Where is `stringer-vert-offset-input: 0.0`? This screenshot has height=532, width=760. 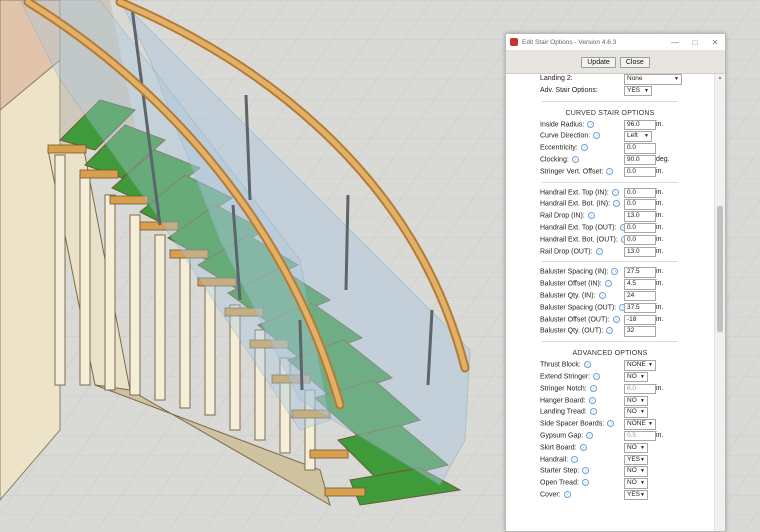 stringer-vert-offset-input: 0.0 is located at coordinates (640, 172).